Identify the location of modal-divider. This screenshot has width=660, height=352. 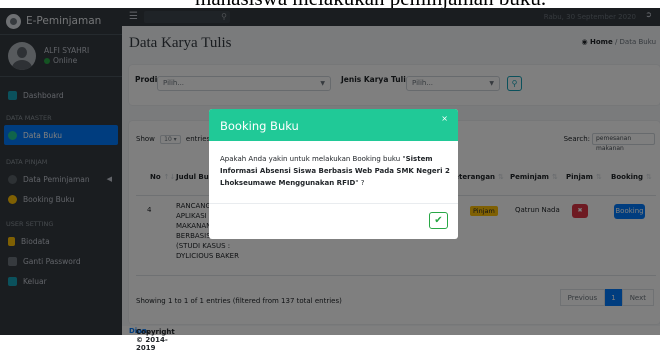
(333, 203).